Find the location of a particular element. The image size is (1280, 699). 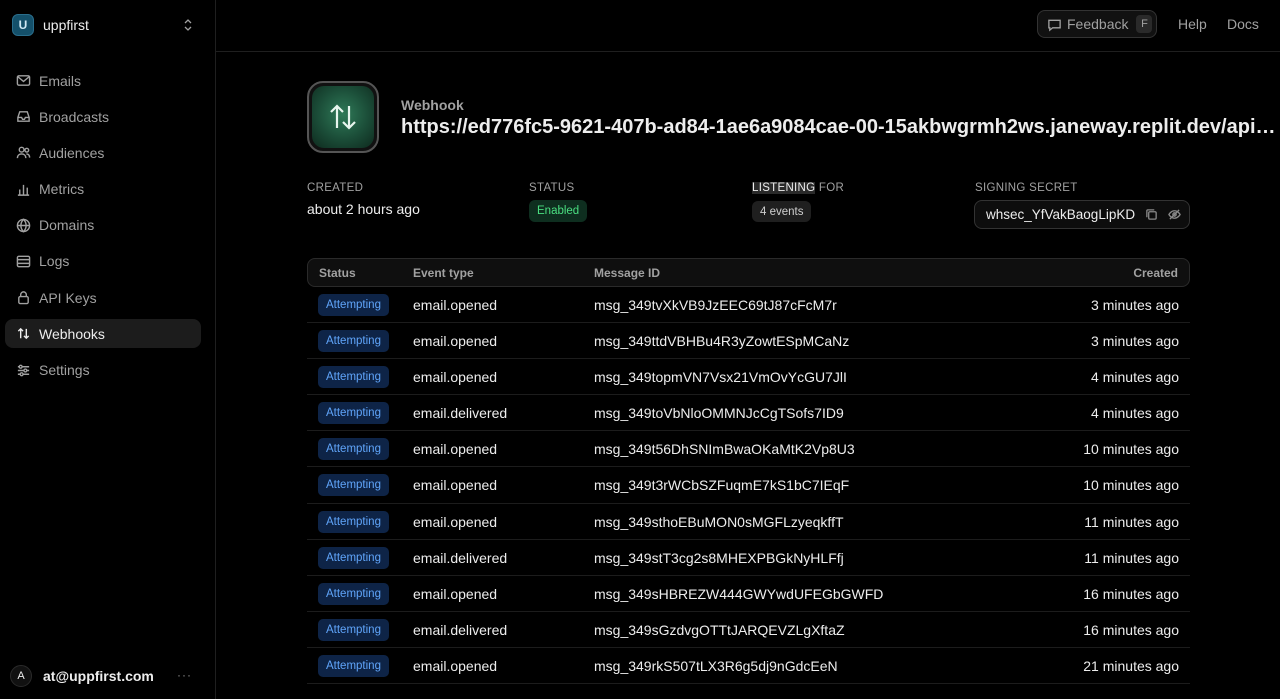

created-value: about 2 hours ago is located at coordinates (363, 209).